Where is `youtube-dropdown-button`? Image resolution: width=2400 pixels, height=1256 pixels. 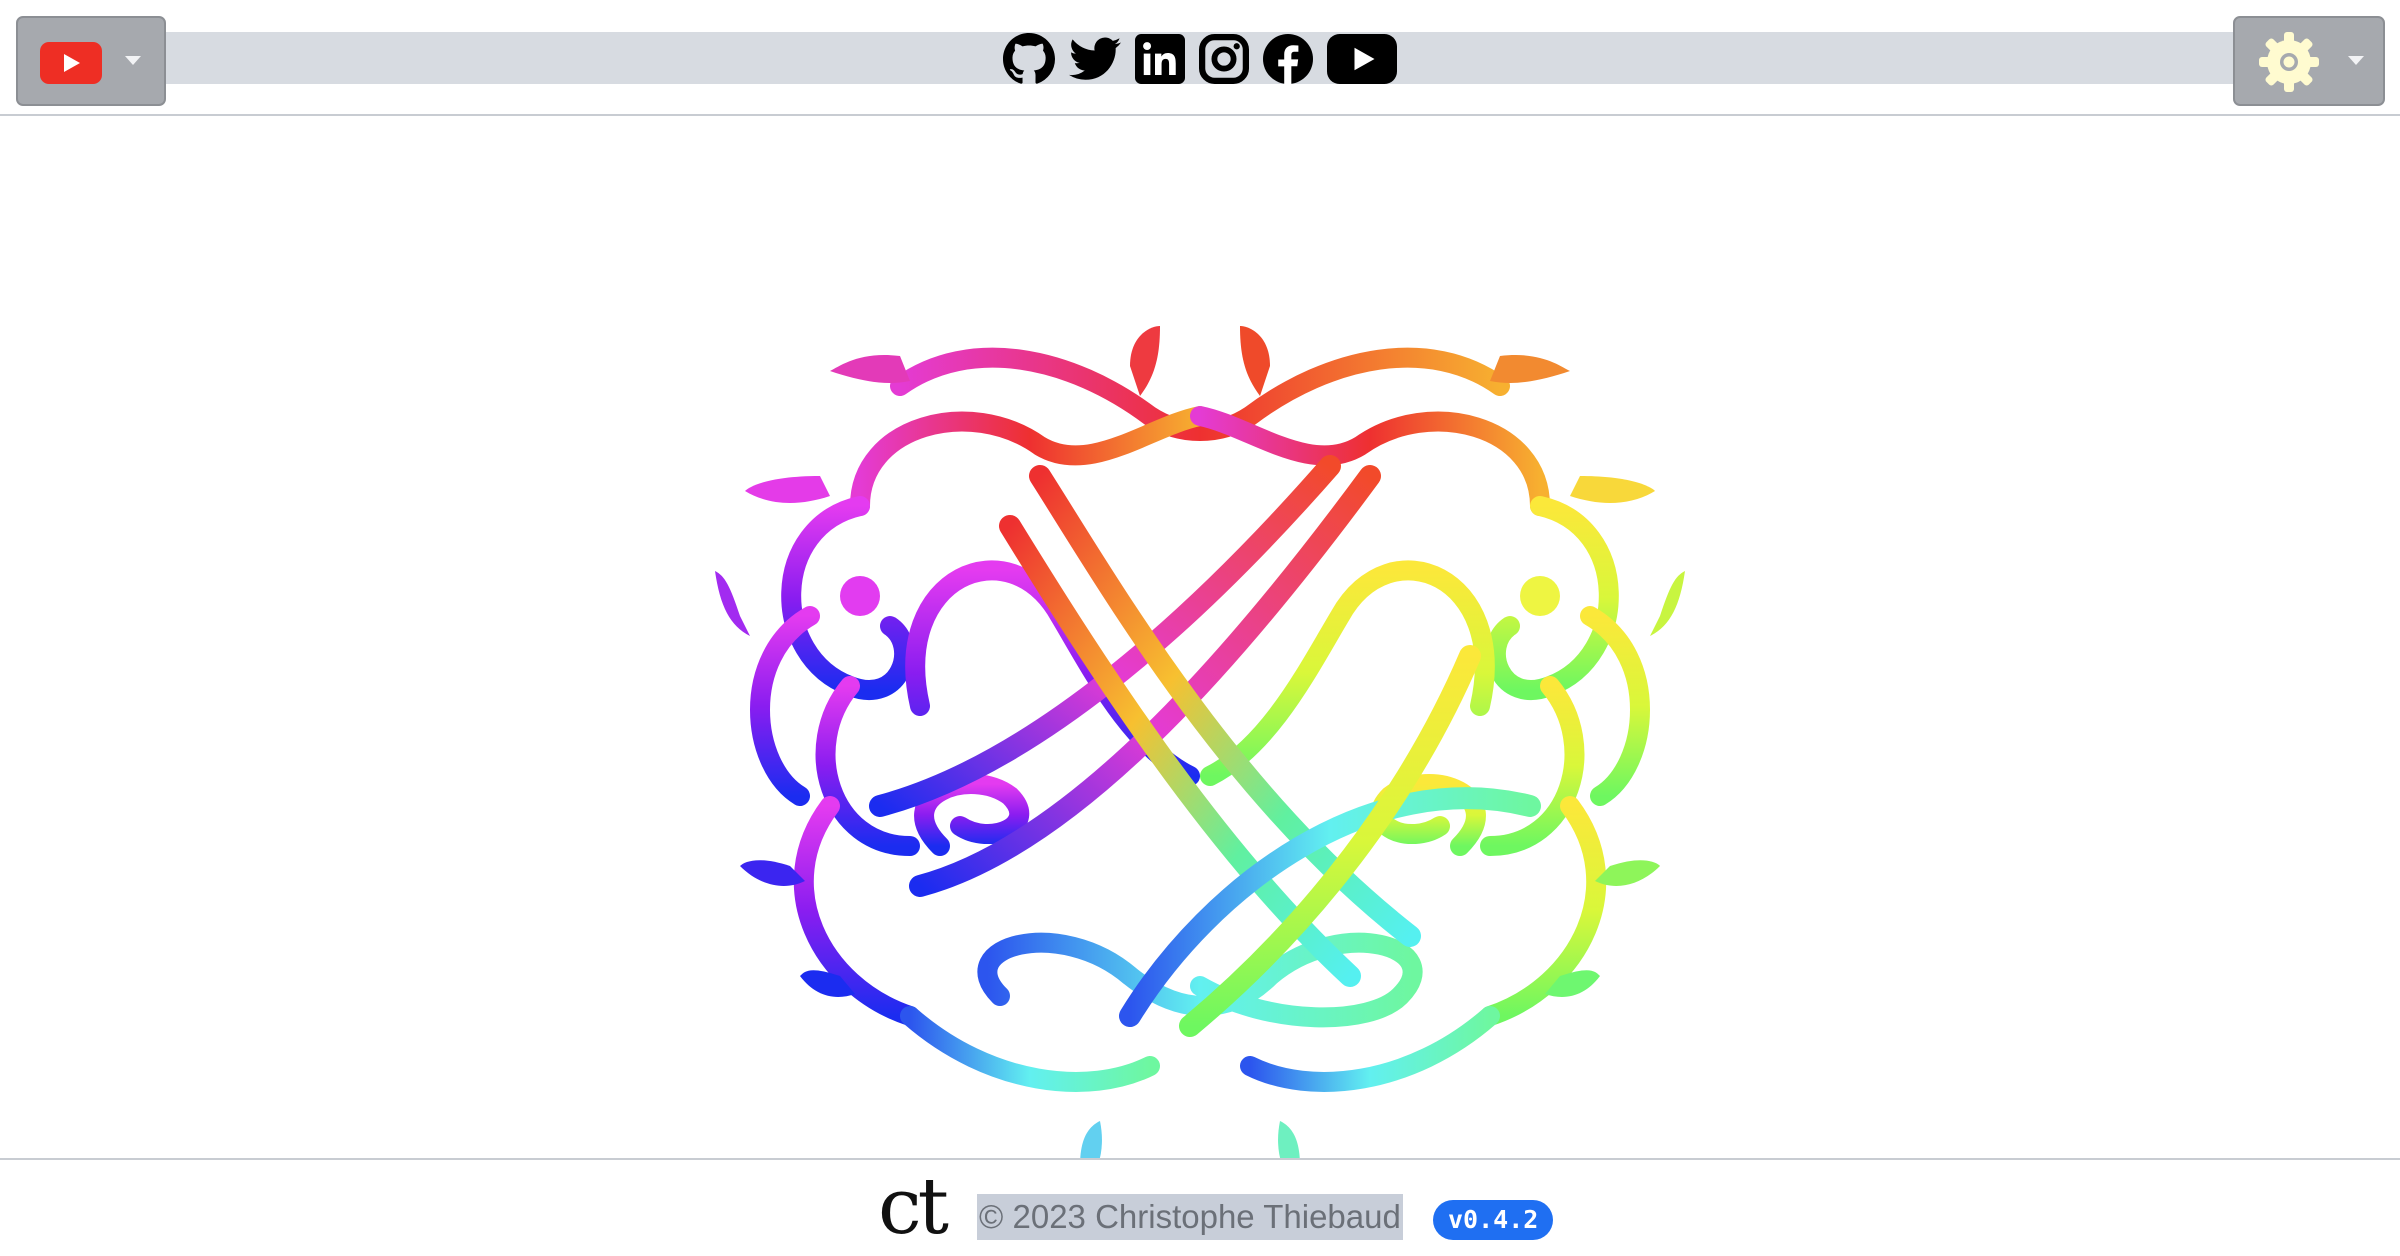 youtube-dropdown-button is located at coordinates (91, 61).